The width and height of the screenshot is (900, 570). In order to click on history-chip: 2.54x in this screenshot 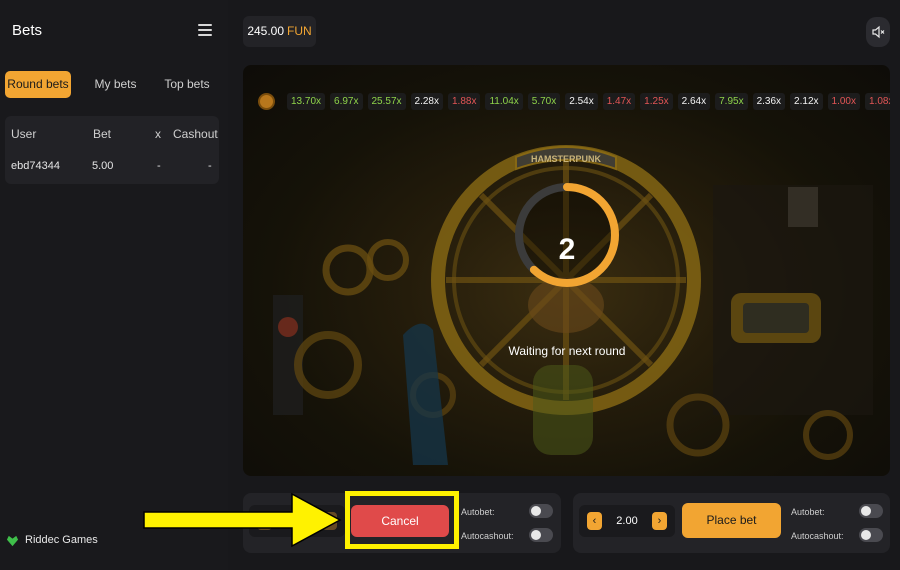, I will do `click(581, 101)`.